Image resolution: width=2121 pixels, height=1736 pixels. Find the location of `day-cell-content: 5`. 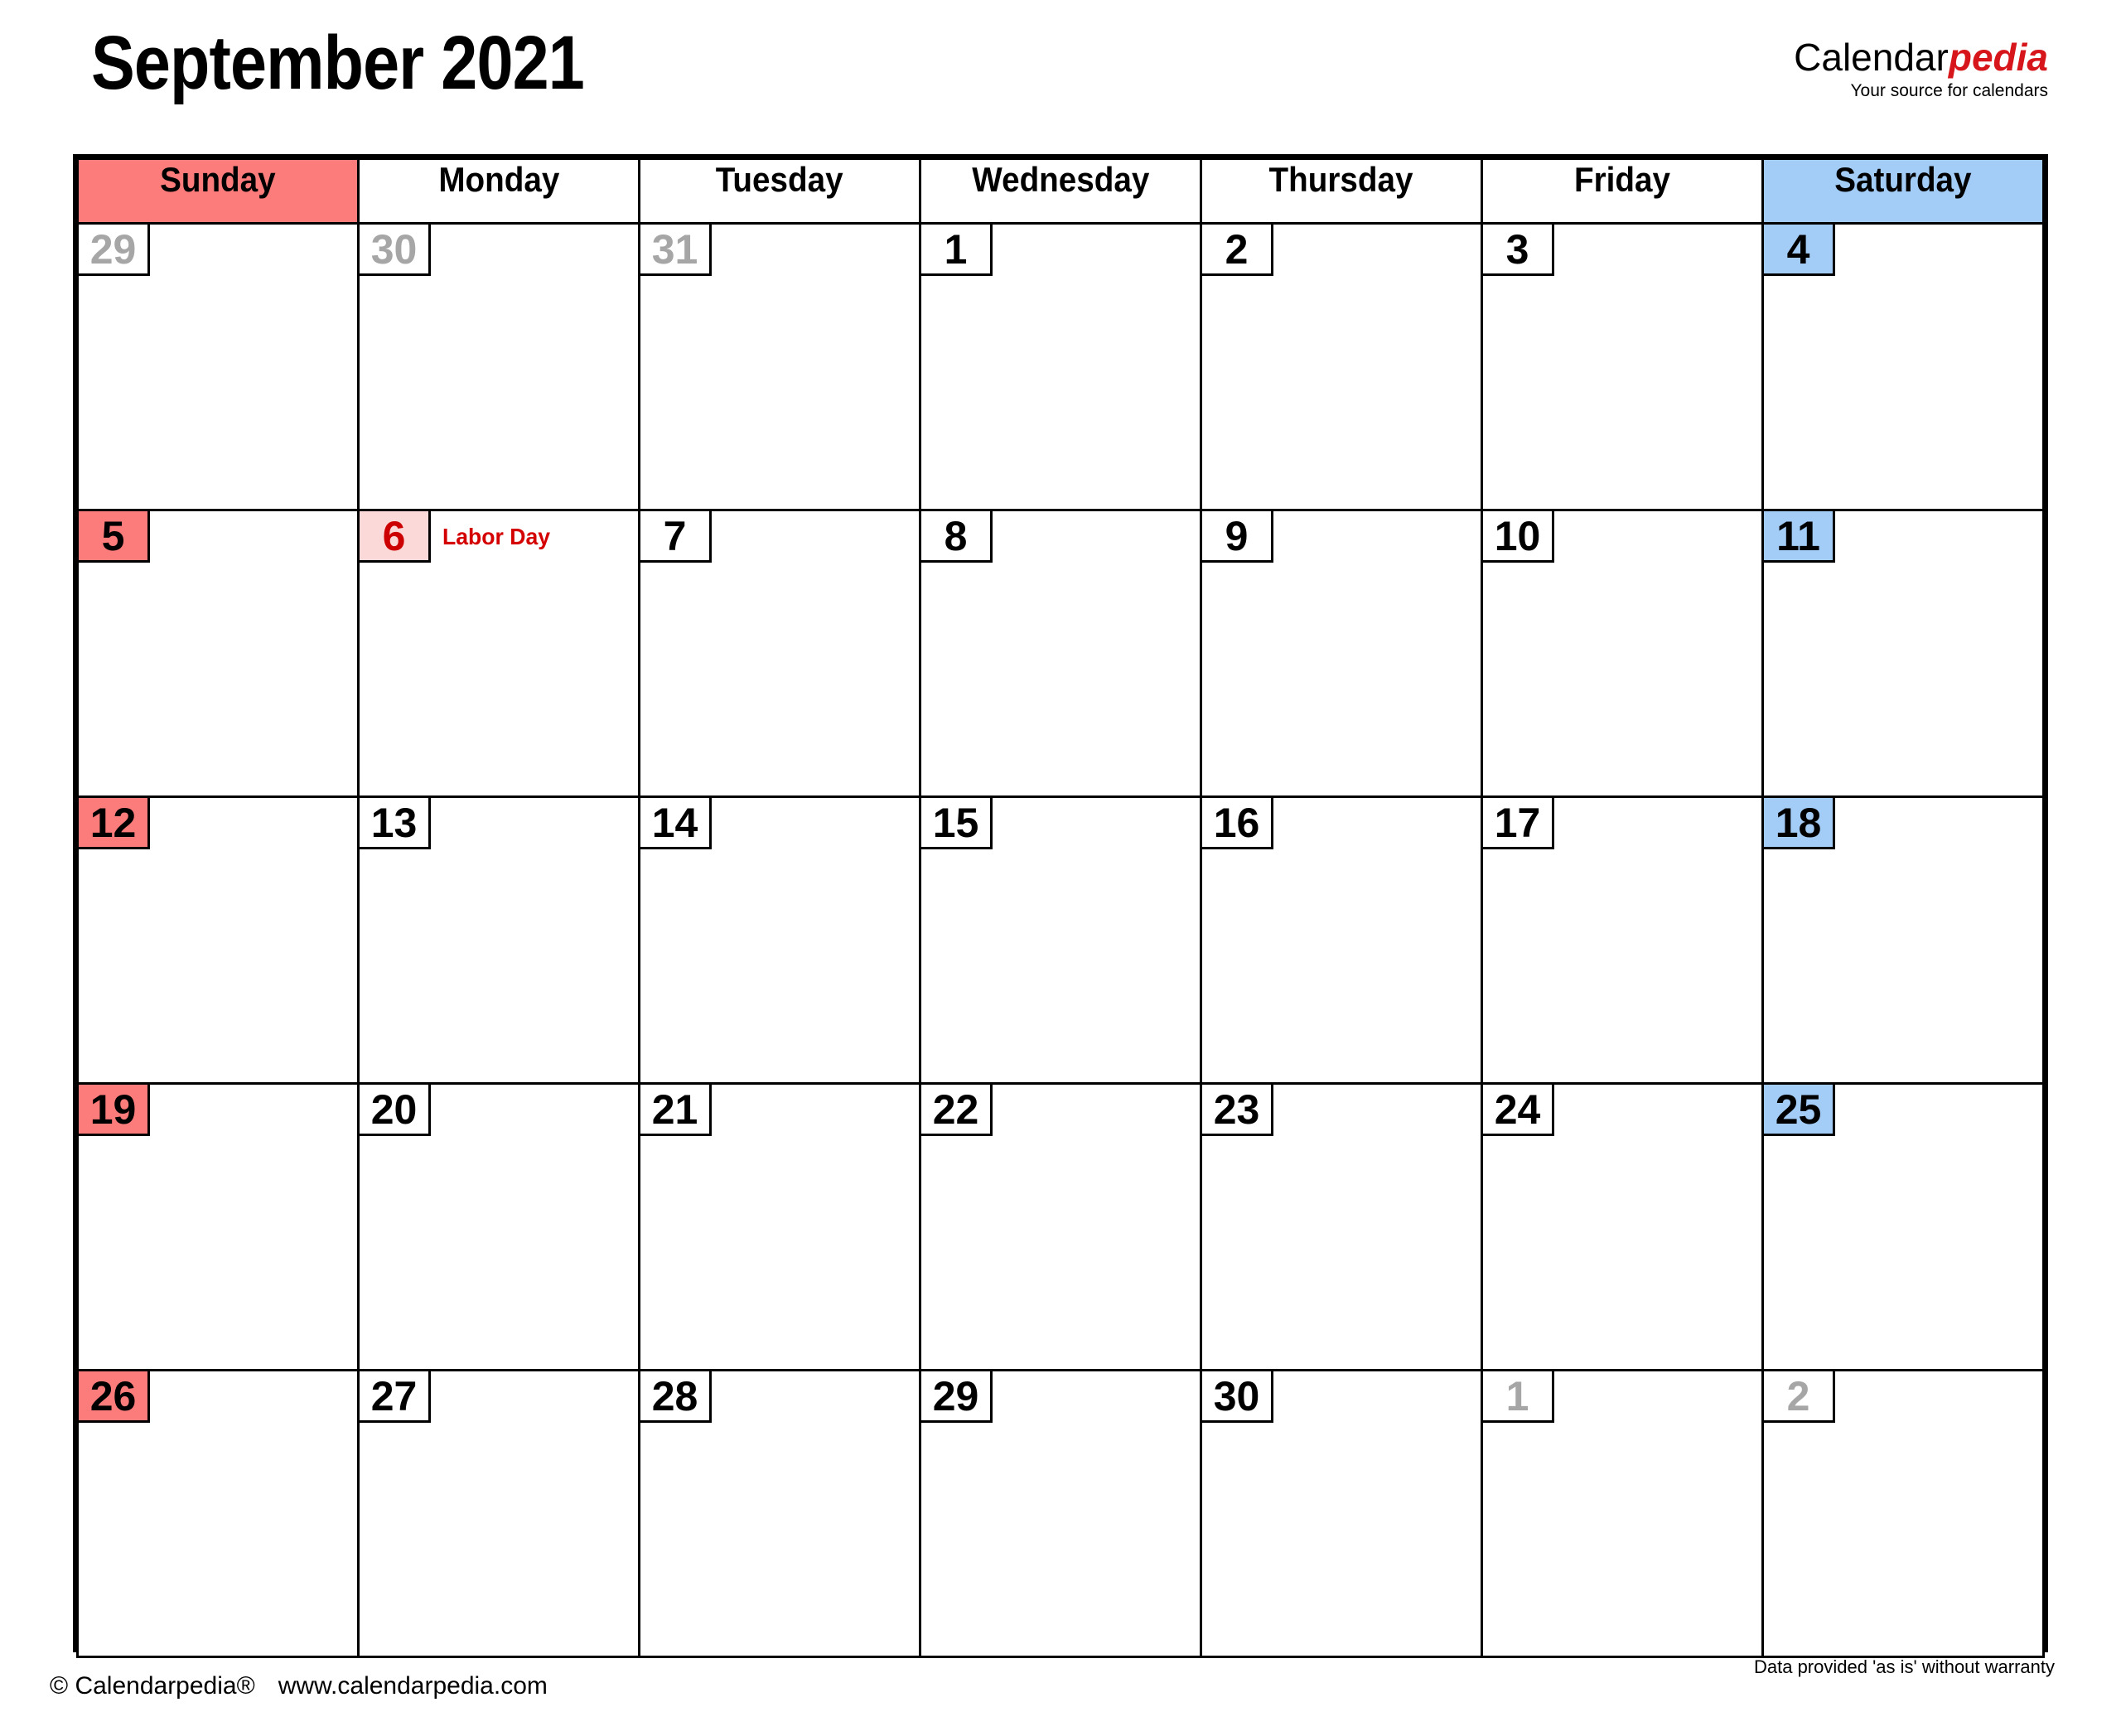

day-cell-content: 5 is located at coordinates (218, 653).